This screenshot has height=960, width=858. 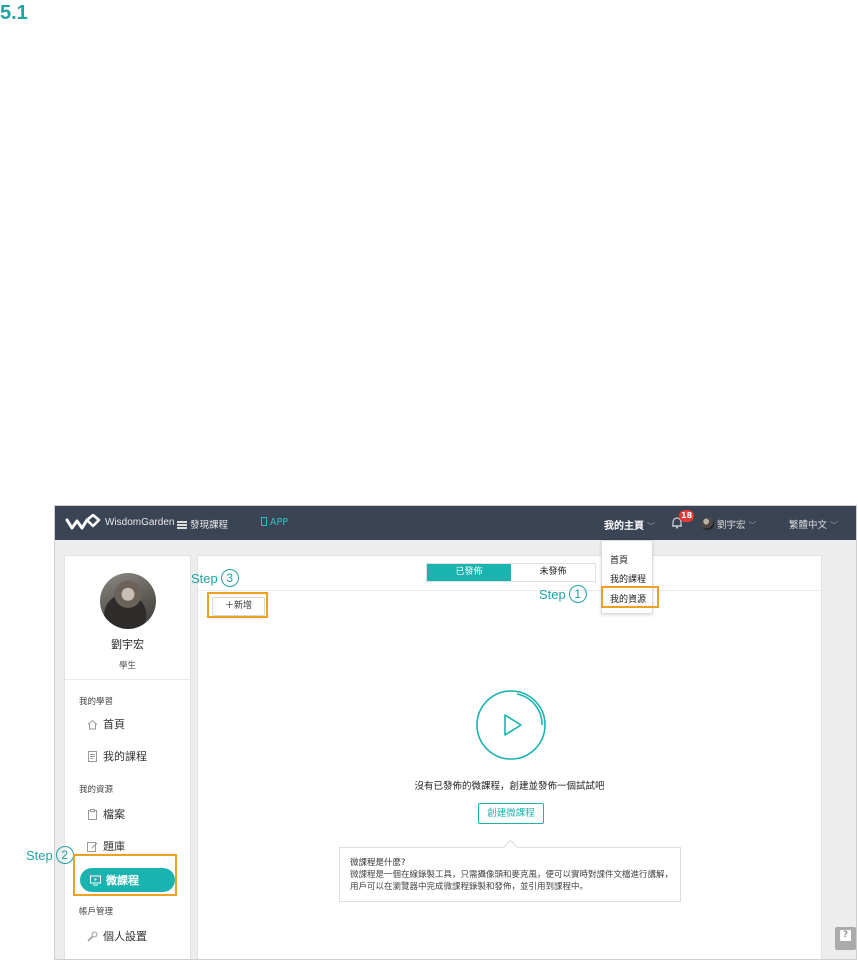 I want to click on step-number: 1, so click(x=577, y=594).